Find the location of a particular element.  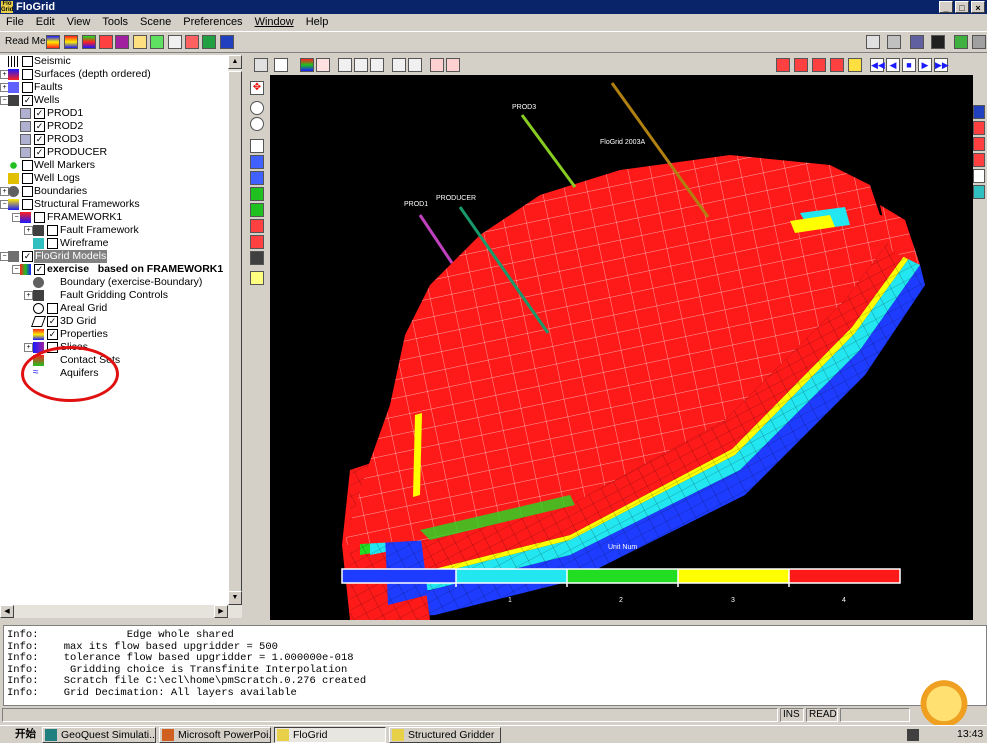

taskbar-item-flogrid: FloGrid is located at coordinates (330, 735).